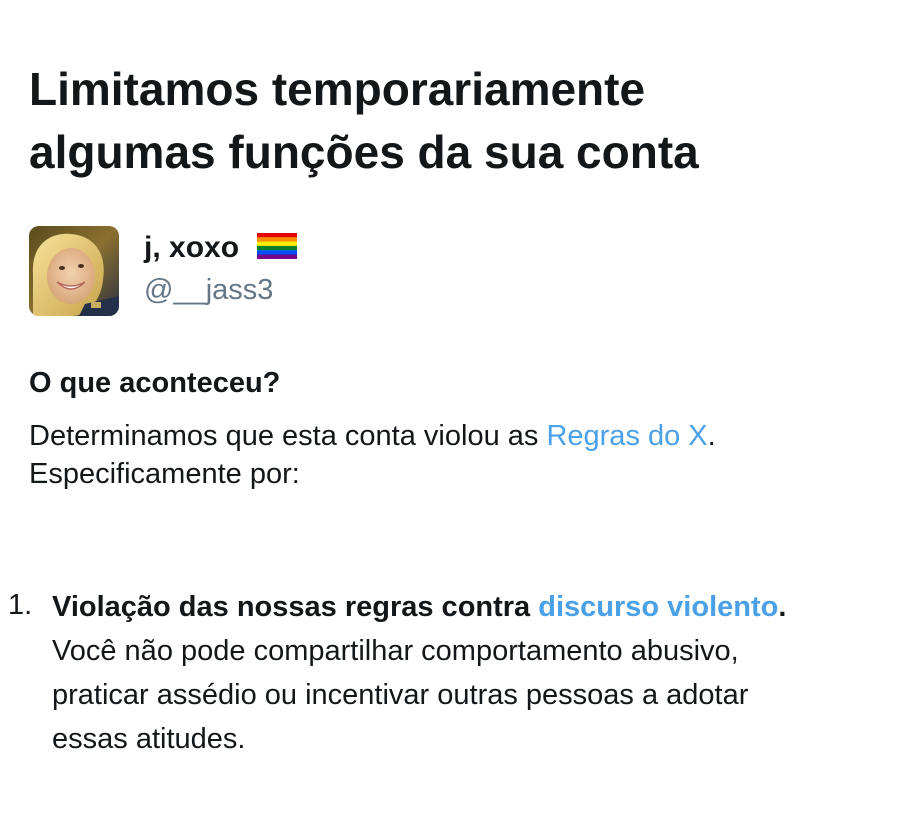  What do you see at coordinates (626, 436) in the screenshot?
I see `rules-link: Regras do X` at bounding box center [626, 436].